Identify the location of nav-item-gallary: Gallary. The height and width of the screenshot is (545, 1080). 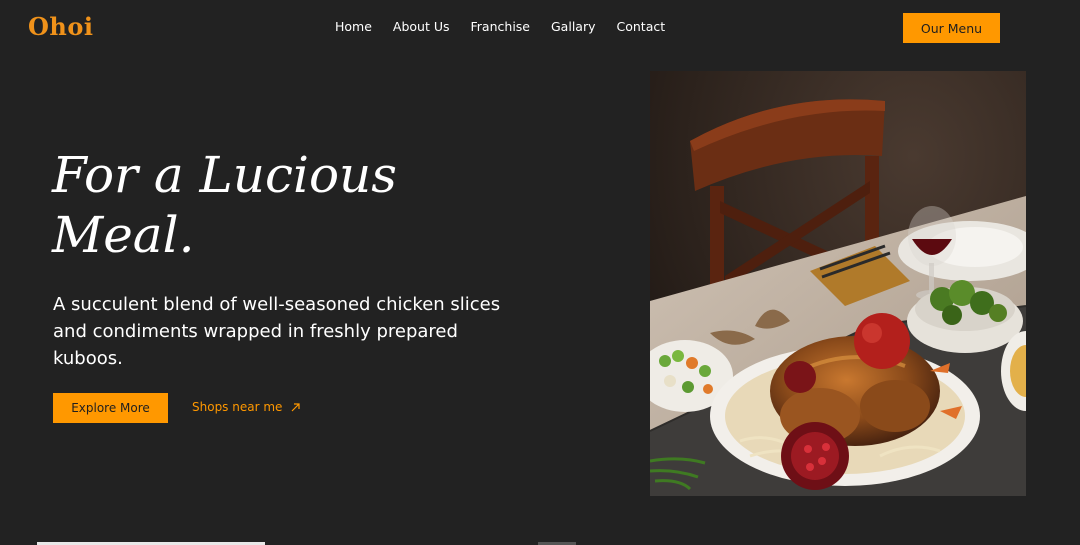
(573, 26).